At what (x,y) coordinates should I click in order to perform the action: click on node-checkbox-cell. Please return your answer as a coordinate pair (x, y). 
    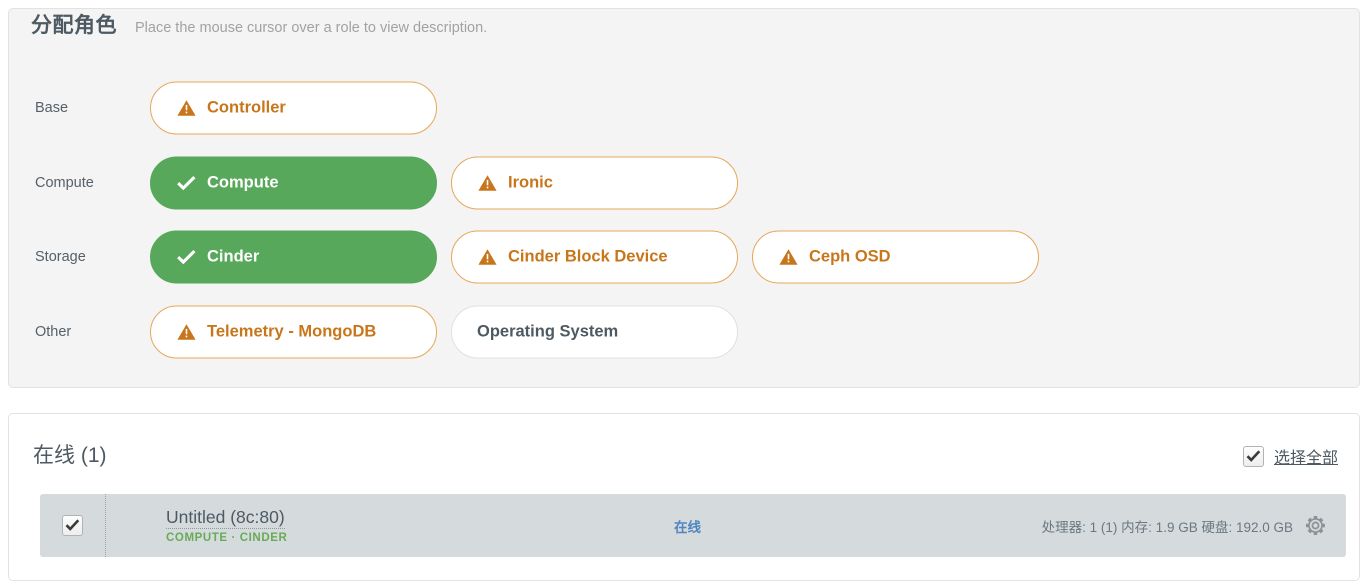
    Looking at the image, I should click on (73, 525).